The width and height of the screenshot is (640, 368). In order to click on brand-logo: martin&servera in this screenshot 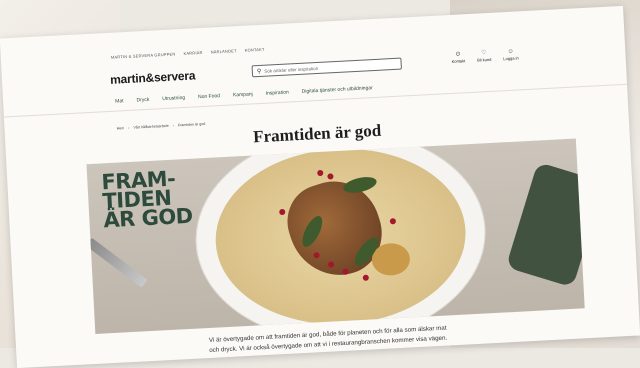, I will do `click(153, 77)`.